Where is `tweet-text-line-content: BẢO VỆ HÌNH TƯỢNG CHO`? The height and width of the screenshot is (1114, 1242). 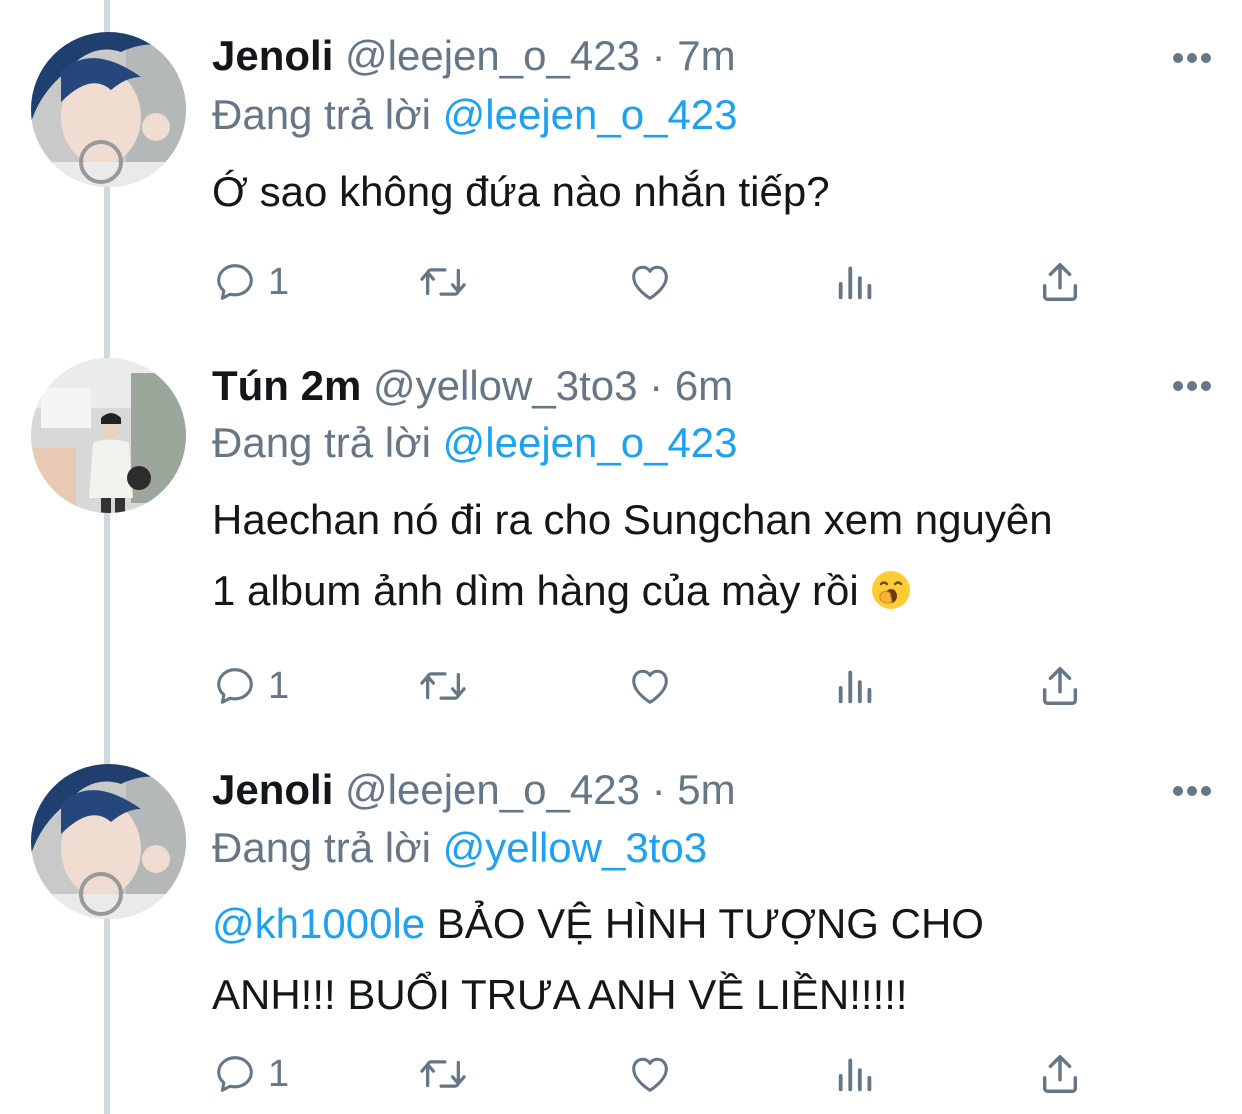
tweet-text-line-content: BẢO VỆ HÌNH TƯỢNG CHO is located at coordinates (704, 923).